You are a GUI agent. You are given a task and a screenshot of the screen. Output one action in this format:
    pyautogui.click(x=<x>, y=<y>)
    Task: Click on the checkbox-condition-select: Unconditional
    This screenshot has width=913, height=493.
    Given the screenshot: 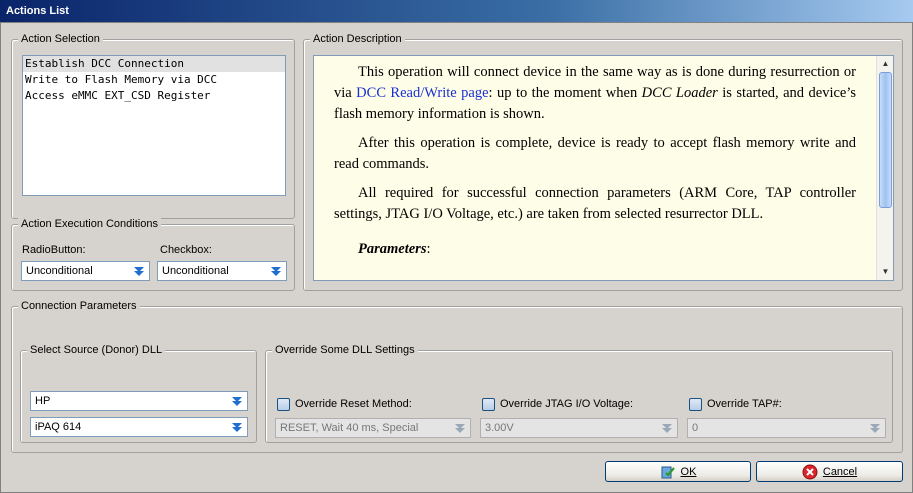 What is the action you would take?
    pyautogui.click(x=222, y=271)
    